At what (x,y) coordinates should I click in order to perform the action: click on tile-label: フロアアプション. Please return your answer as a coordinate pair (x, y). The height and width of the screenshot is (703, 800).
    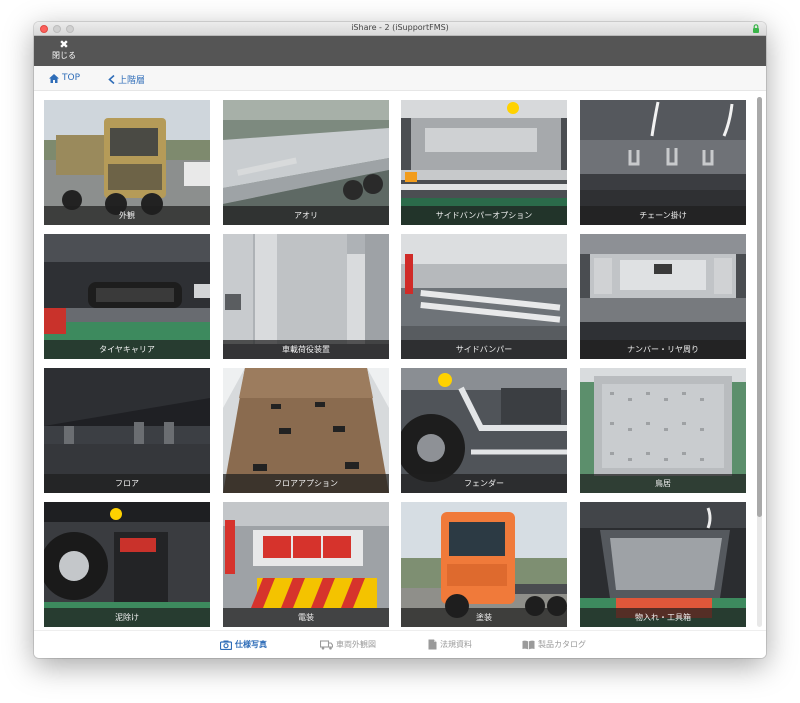
    Looking at the image, I should click on (306, 483).